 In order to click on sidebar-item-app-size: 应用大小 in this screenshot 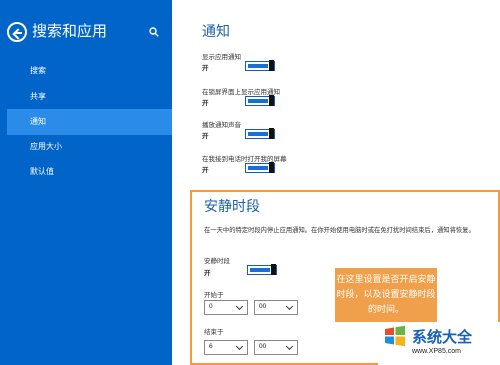, I will do `click(86, 147)`.